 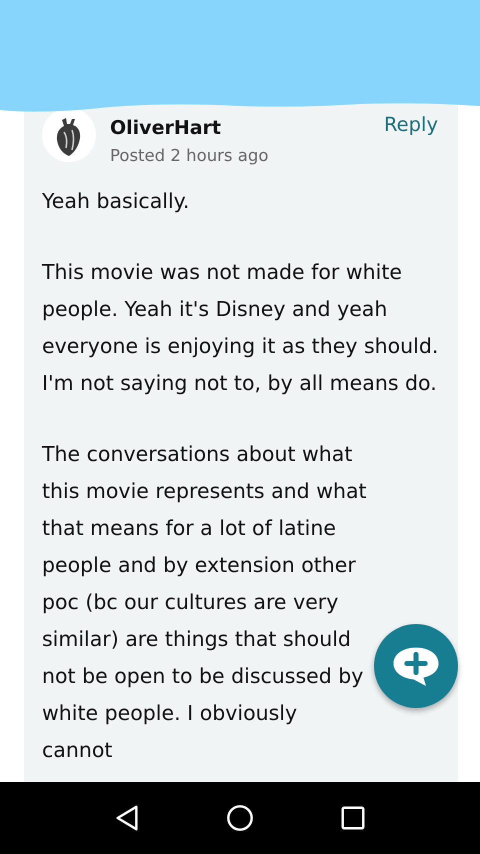 I want to click on comment-paragraph: This movie was not made for white people. Yeah it's Disney and yeah everyone is enjoying it as they should. I'm not saying not to, by all means do., so click(x=241, y=328).